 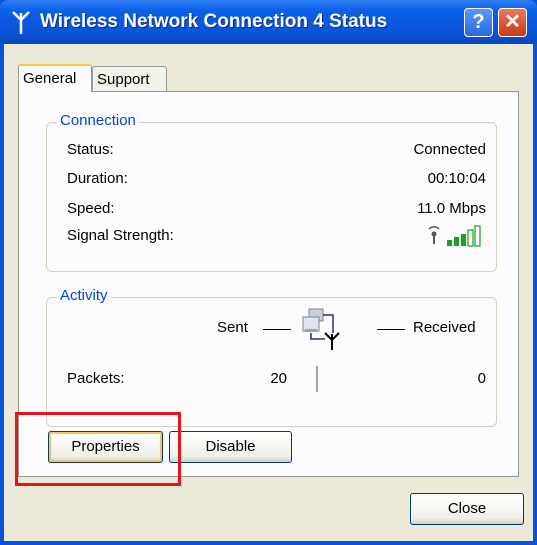 What do you see at coordinates (277, 329) in the screenshot?
I see `sent-line` at bounding box center [277, 329].